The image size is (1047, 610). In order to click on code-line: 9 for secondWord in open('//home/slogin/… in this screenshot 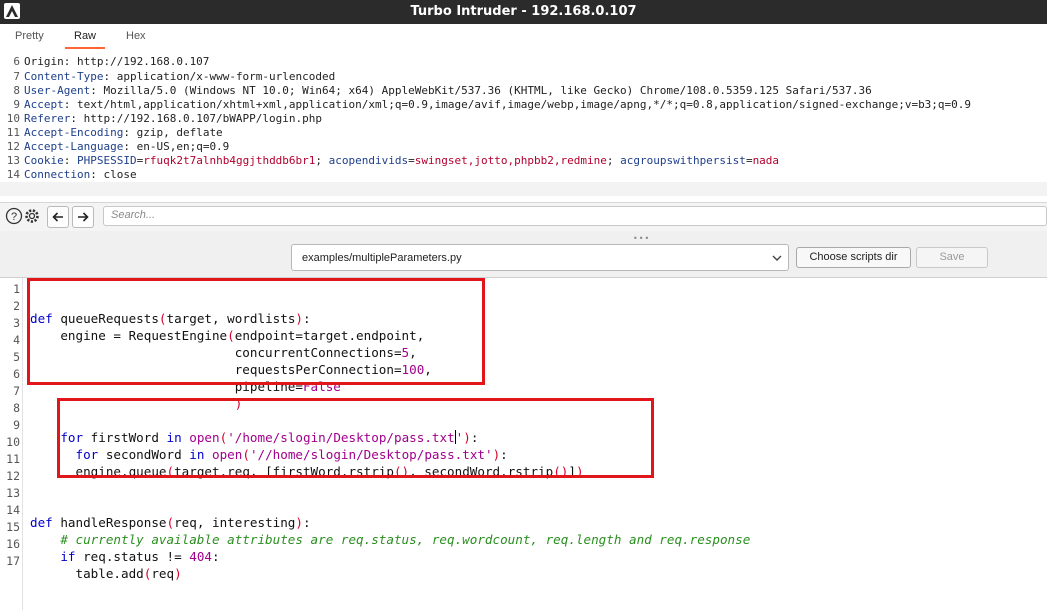, I will do `click(260, 440)`.